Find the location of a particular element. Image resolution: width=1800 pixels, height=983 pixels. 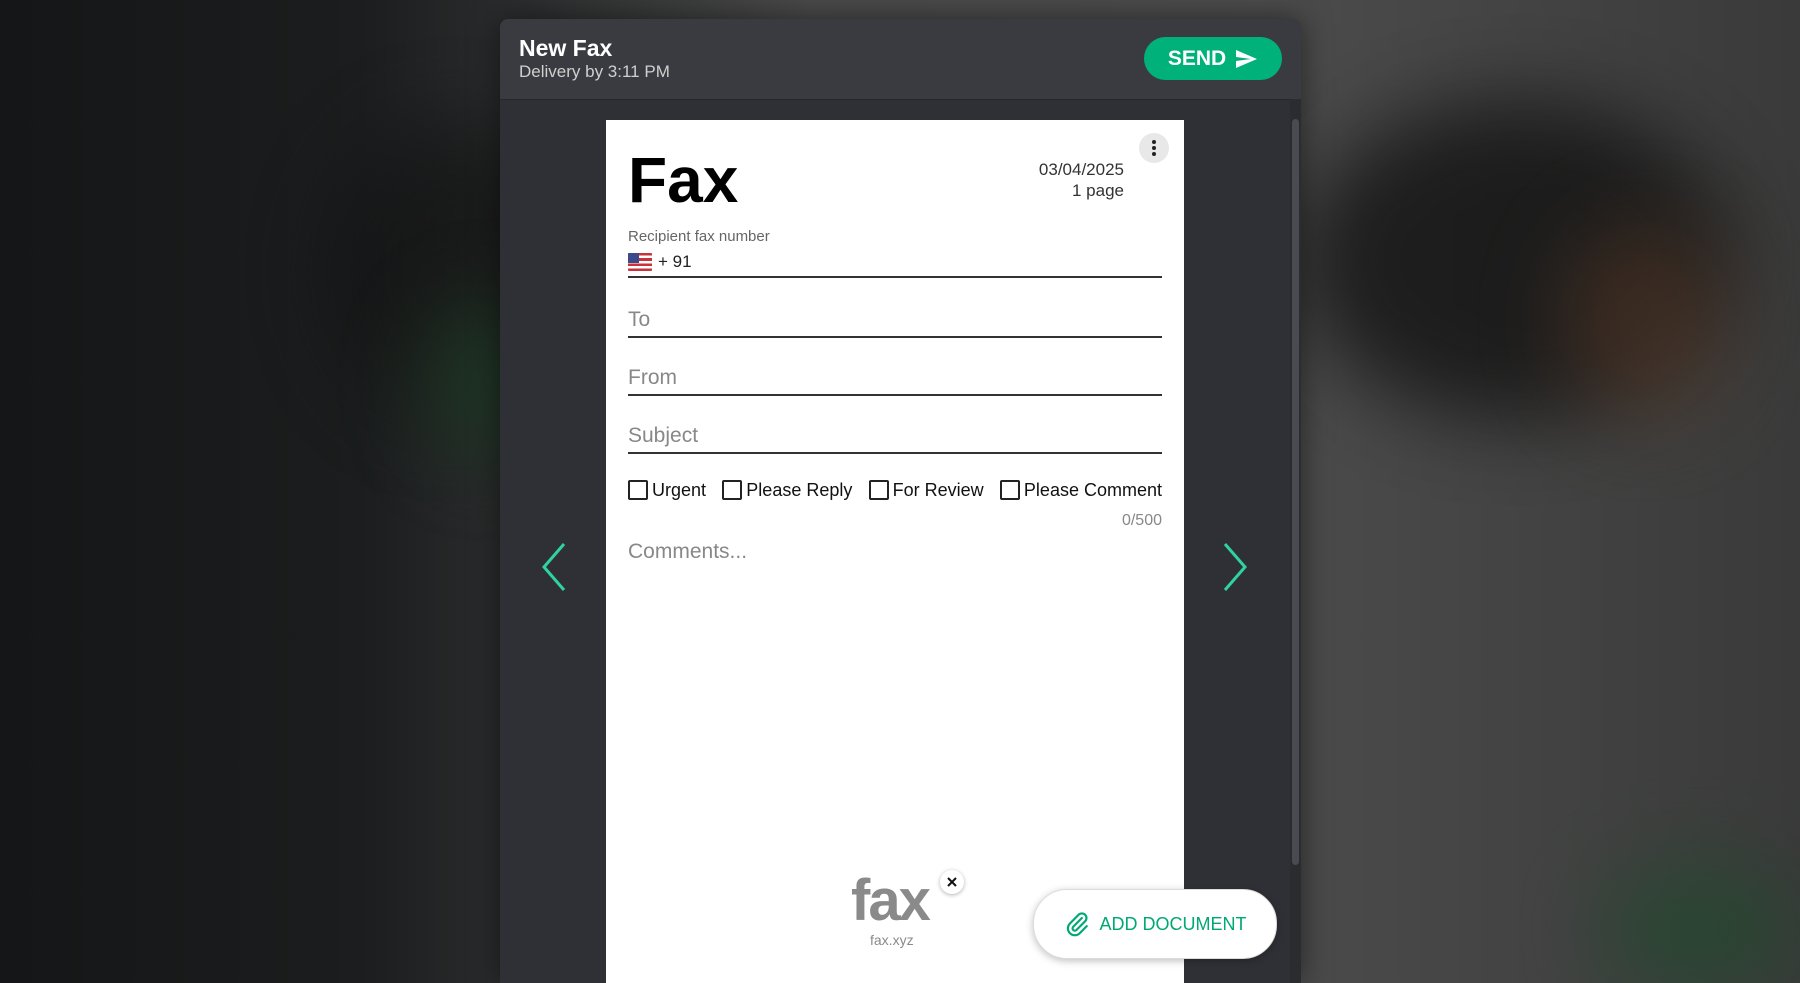

fax-page-count: 1 page is located at coordinates (1098, 190).